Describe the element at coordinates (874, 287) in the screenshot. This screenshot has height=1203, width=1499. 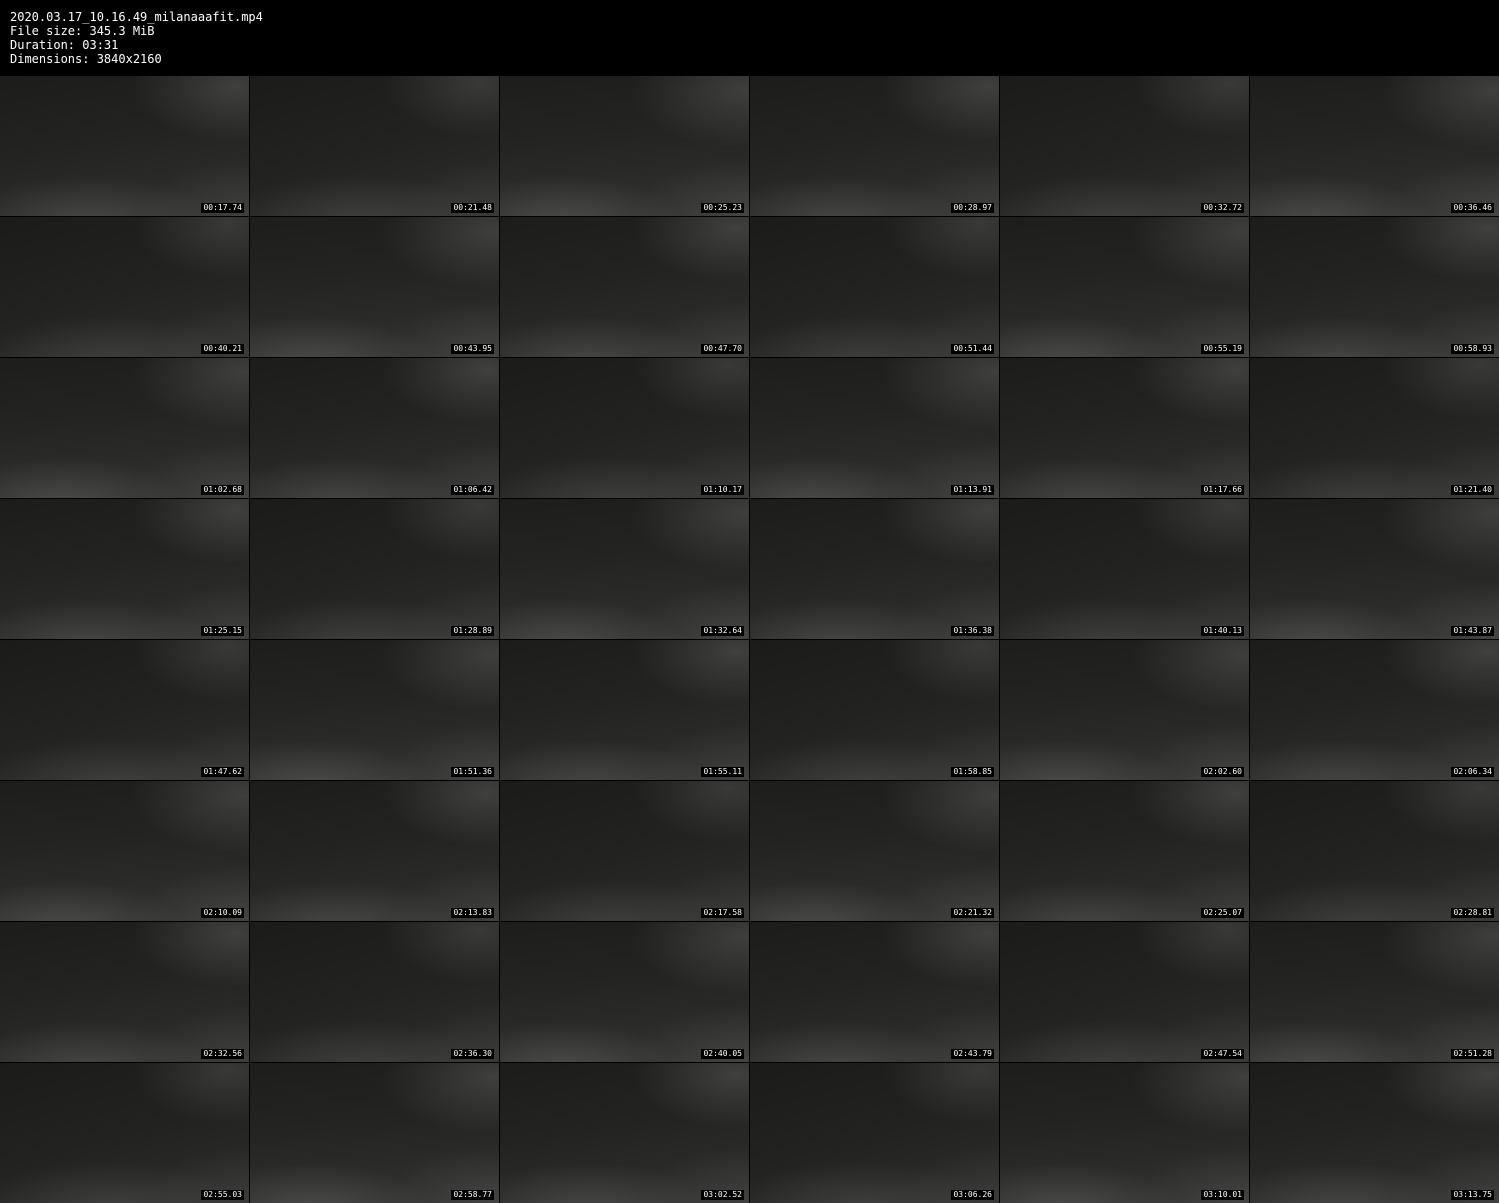
I see `video-thumbnail: 00:51.44` at that location.